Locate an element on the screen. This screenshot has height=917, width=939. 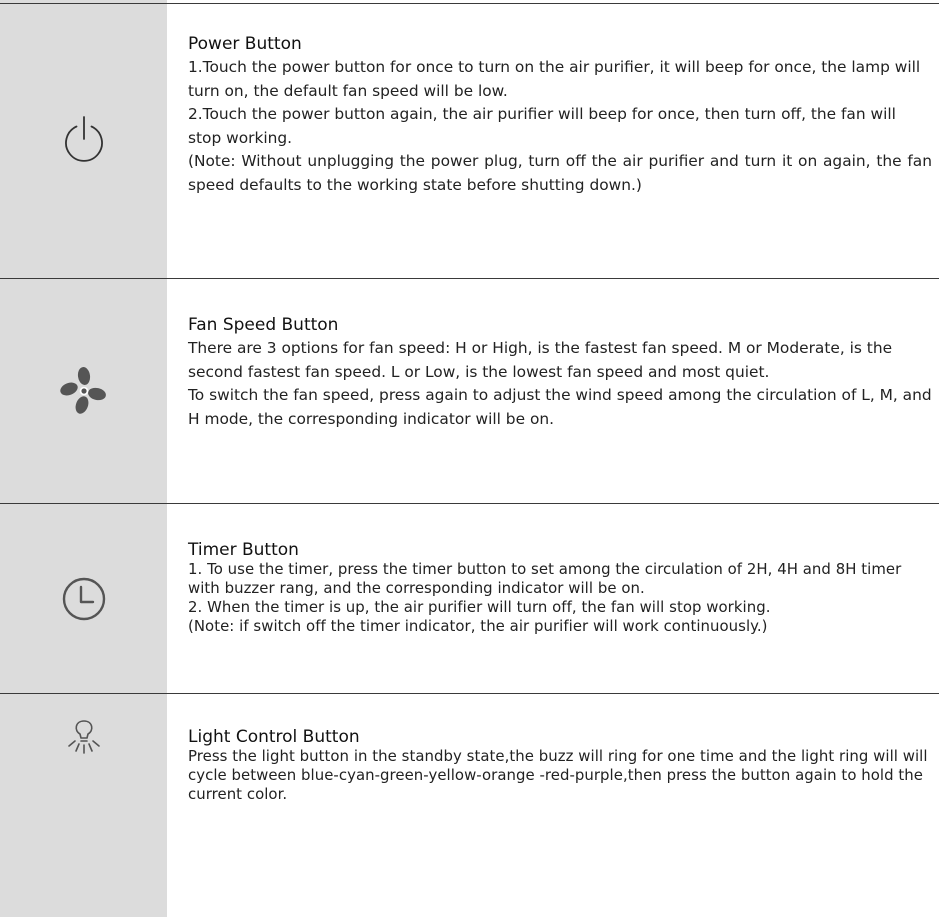
power-icon is located at coordinates (83, 139).